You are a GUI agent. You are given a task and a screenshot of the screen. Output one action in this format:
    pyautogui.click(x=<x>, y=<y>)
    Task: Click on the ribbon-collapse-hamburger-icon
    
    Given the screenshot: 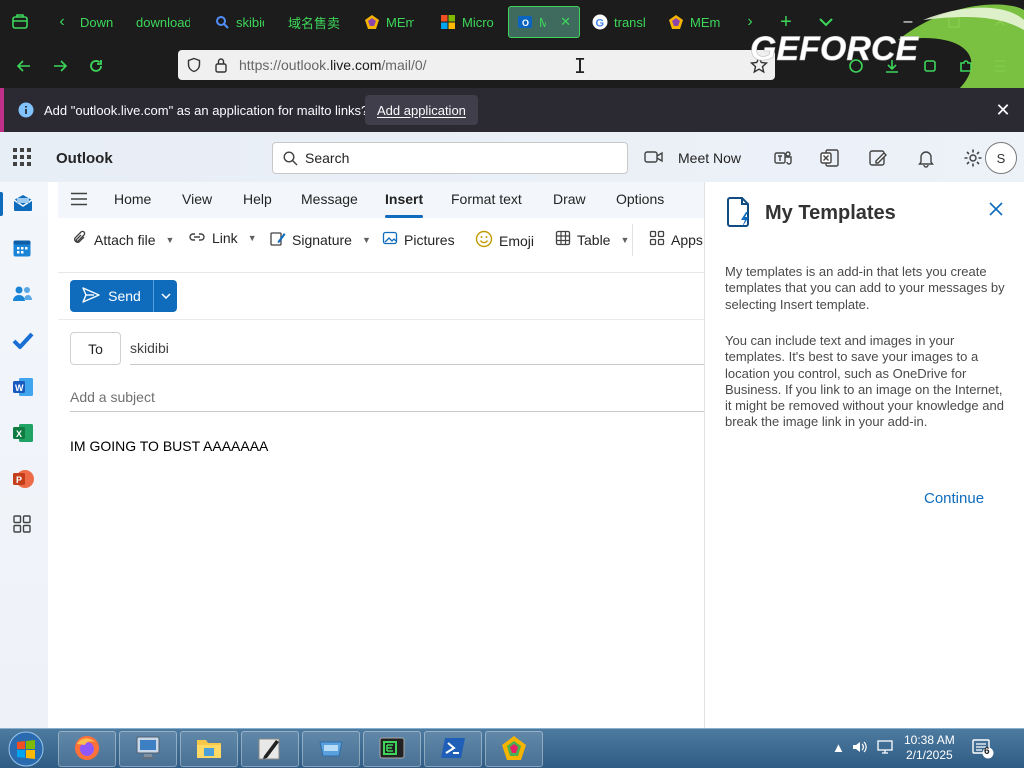 What is the action you would take?
    pyautogui.click(x=79, y=200)
    